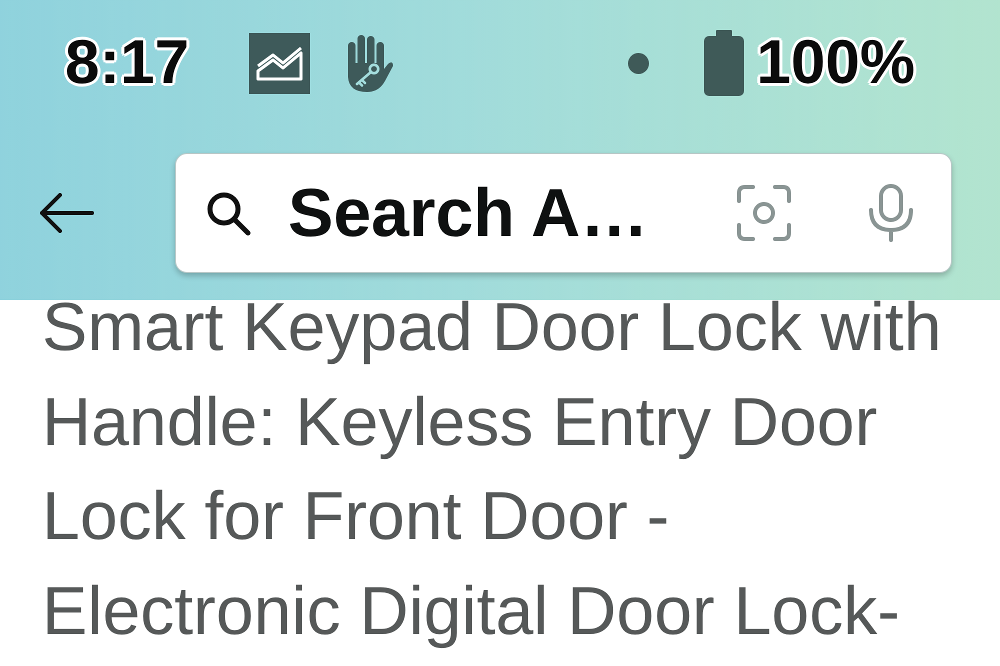 The height and width of the screenshot is (666, 1000). Describe the element at coordinates (127, 63) in the screenshot. I see `status-time: 8:17` at that location.